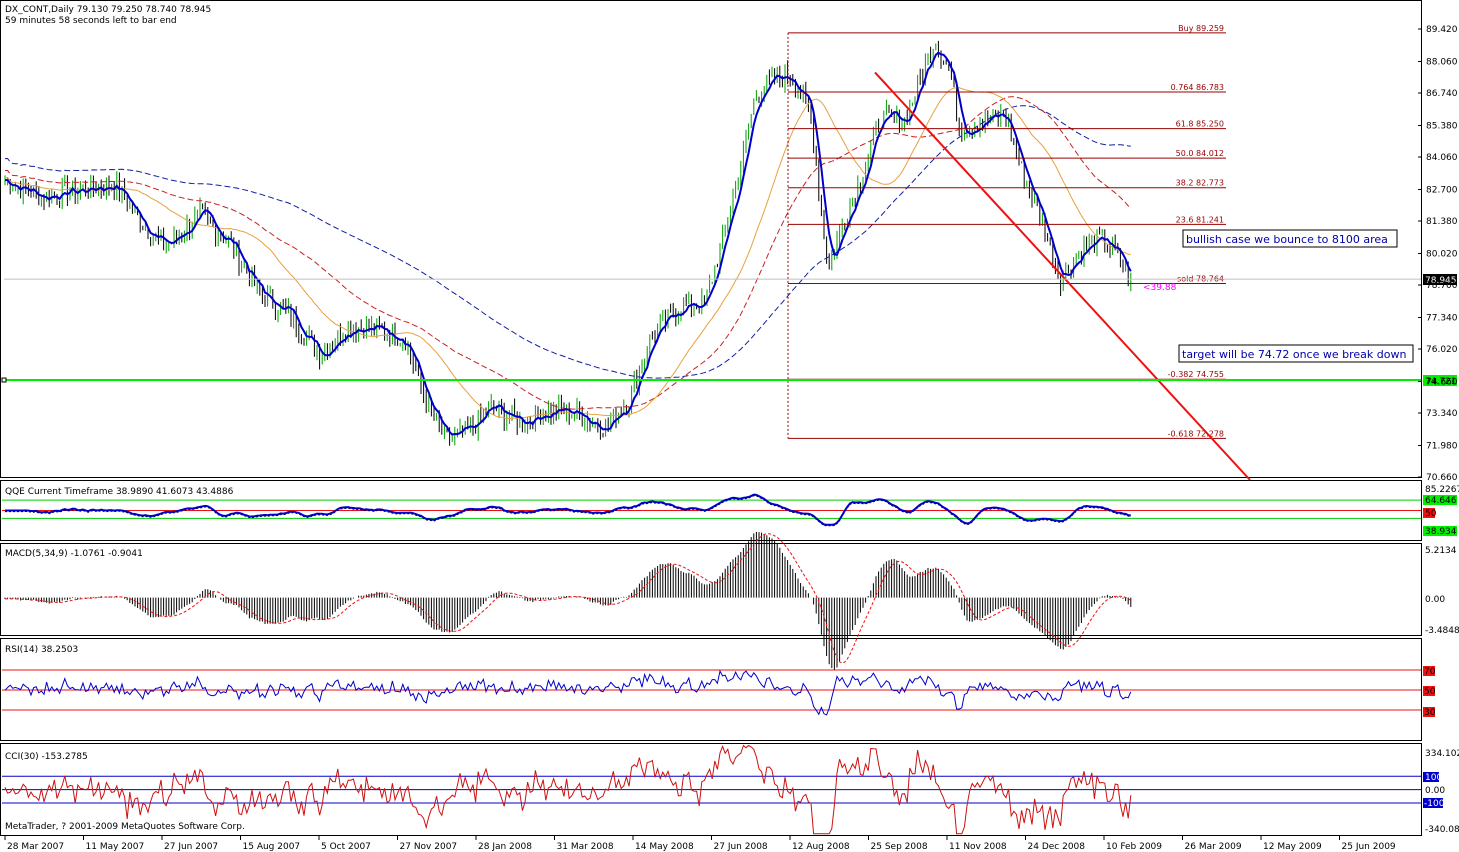  Describe the element at coordinates (1442, 158) in the screenshot. I see `price-tick-label: 84.060` at that location.